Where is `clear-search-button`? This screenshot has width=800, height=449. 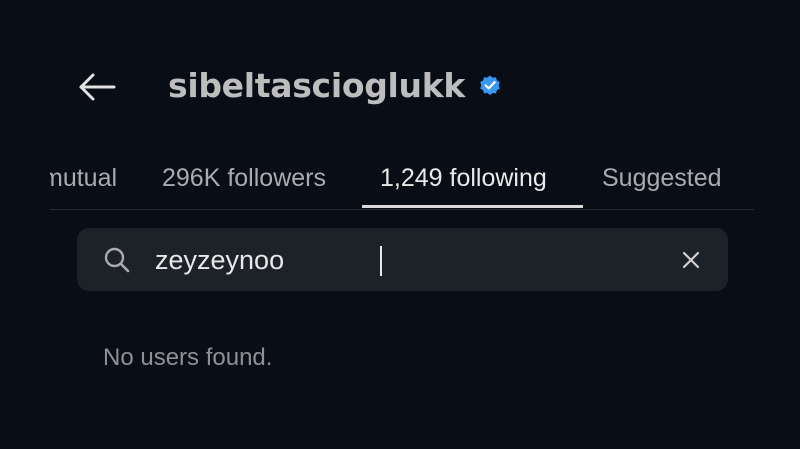 clear-search-button is located at coordinates (691, 260).